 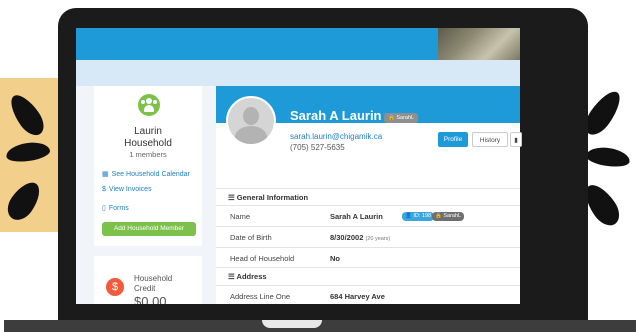 I want to click on household-name-line2: Household, so click(x=148, y=143).